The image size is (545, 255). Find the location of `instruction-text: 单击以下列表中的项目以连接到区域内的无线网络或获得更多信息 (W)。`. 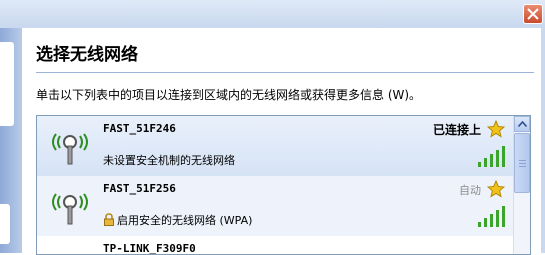

instruction-text: 单击以下列表中的项目以连接到区域内的无线网络或获得更多信息 (W)。 is located at coordinates (229, 95).